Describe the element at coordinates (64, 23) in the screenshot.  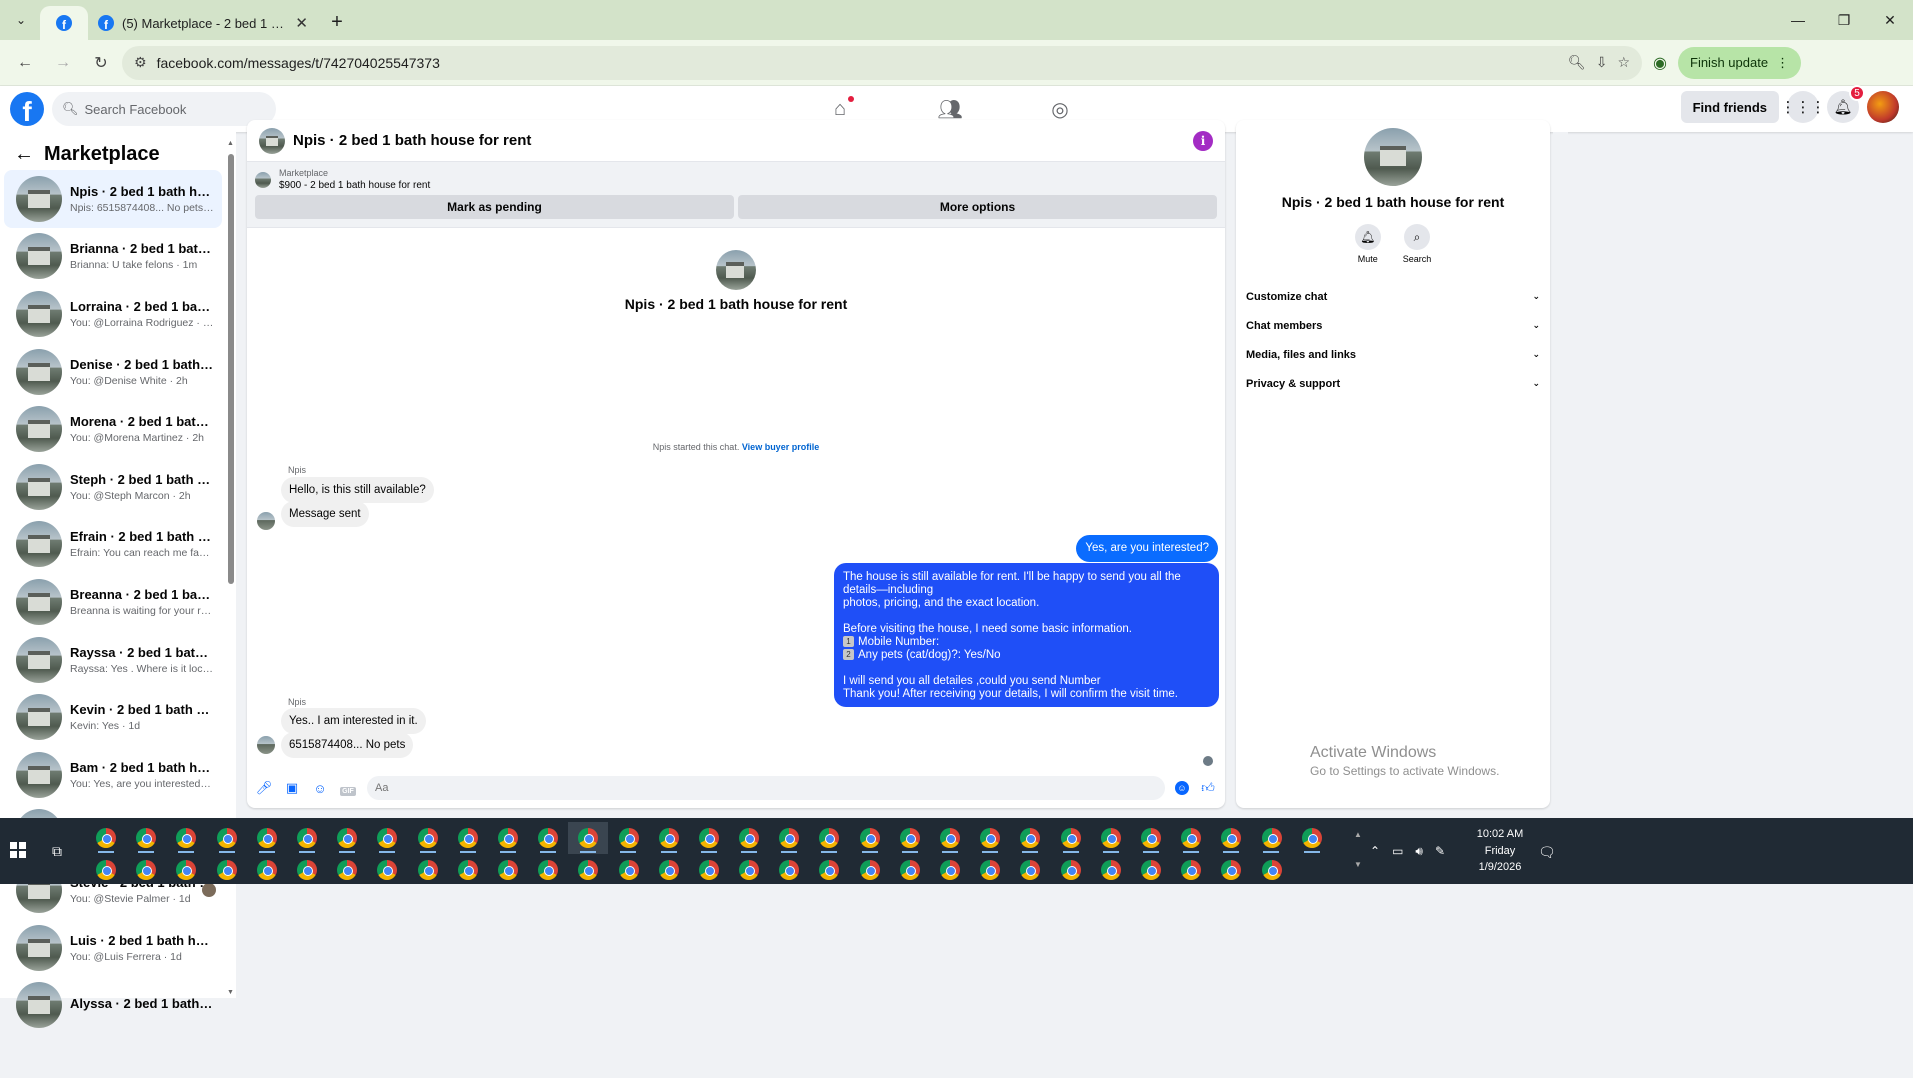
I see `browser-tab-active: f` at that location.